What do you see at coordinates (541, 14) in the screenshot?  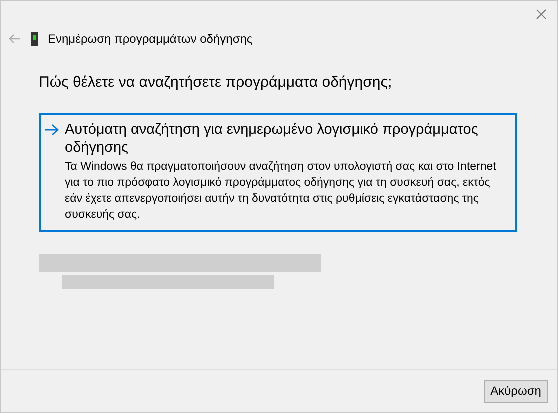 I see `close-icon` at bounding box center [541, 14].